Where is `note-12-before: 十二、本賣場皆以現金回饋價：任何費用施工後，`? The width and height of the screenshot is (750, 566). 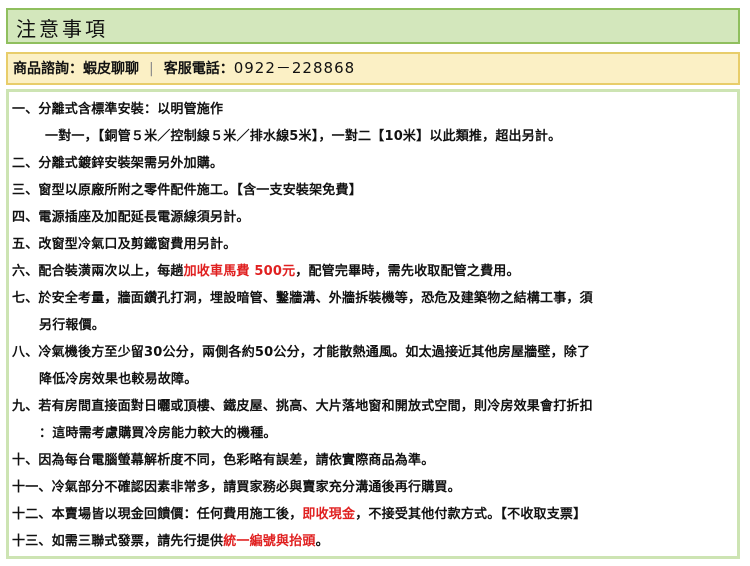
note-12-before: 十二、本賣場皆以現金回饋價：任何費用施工後， is located at coordinates (157, 514).